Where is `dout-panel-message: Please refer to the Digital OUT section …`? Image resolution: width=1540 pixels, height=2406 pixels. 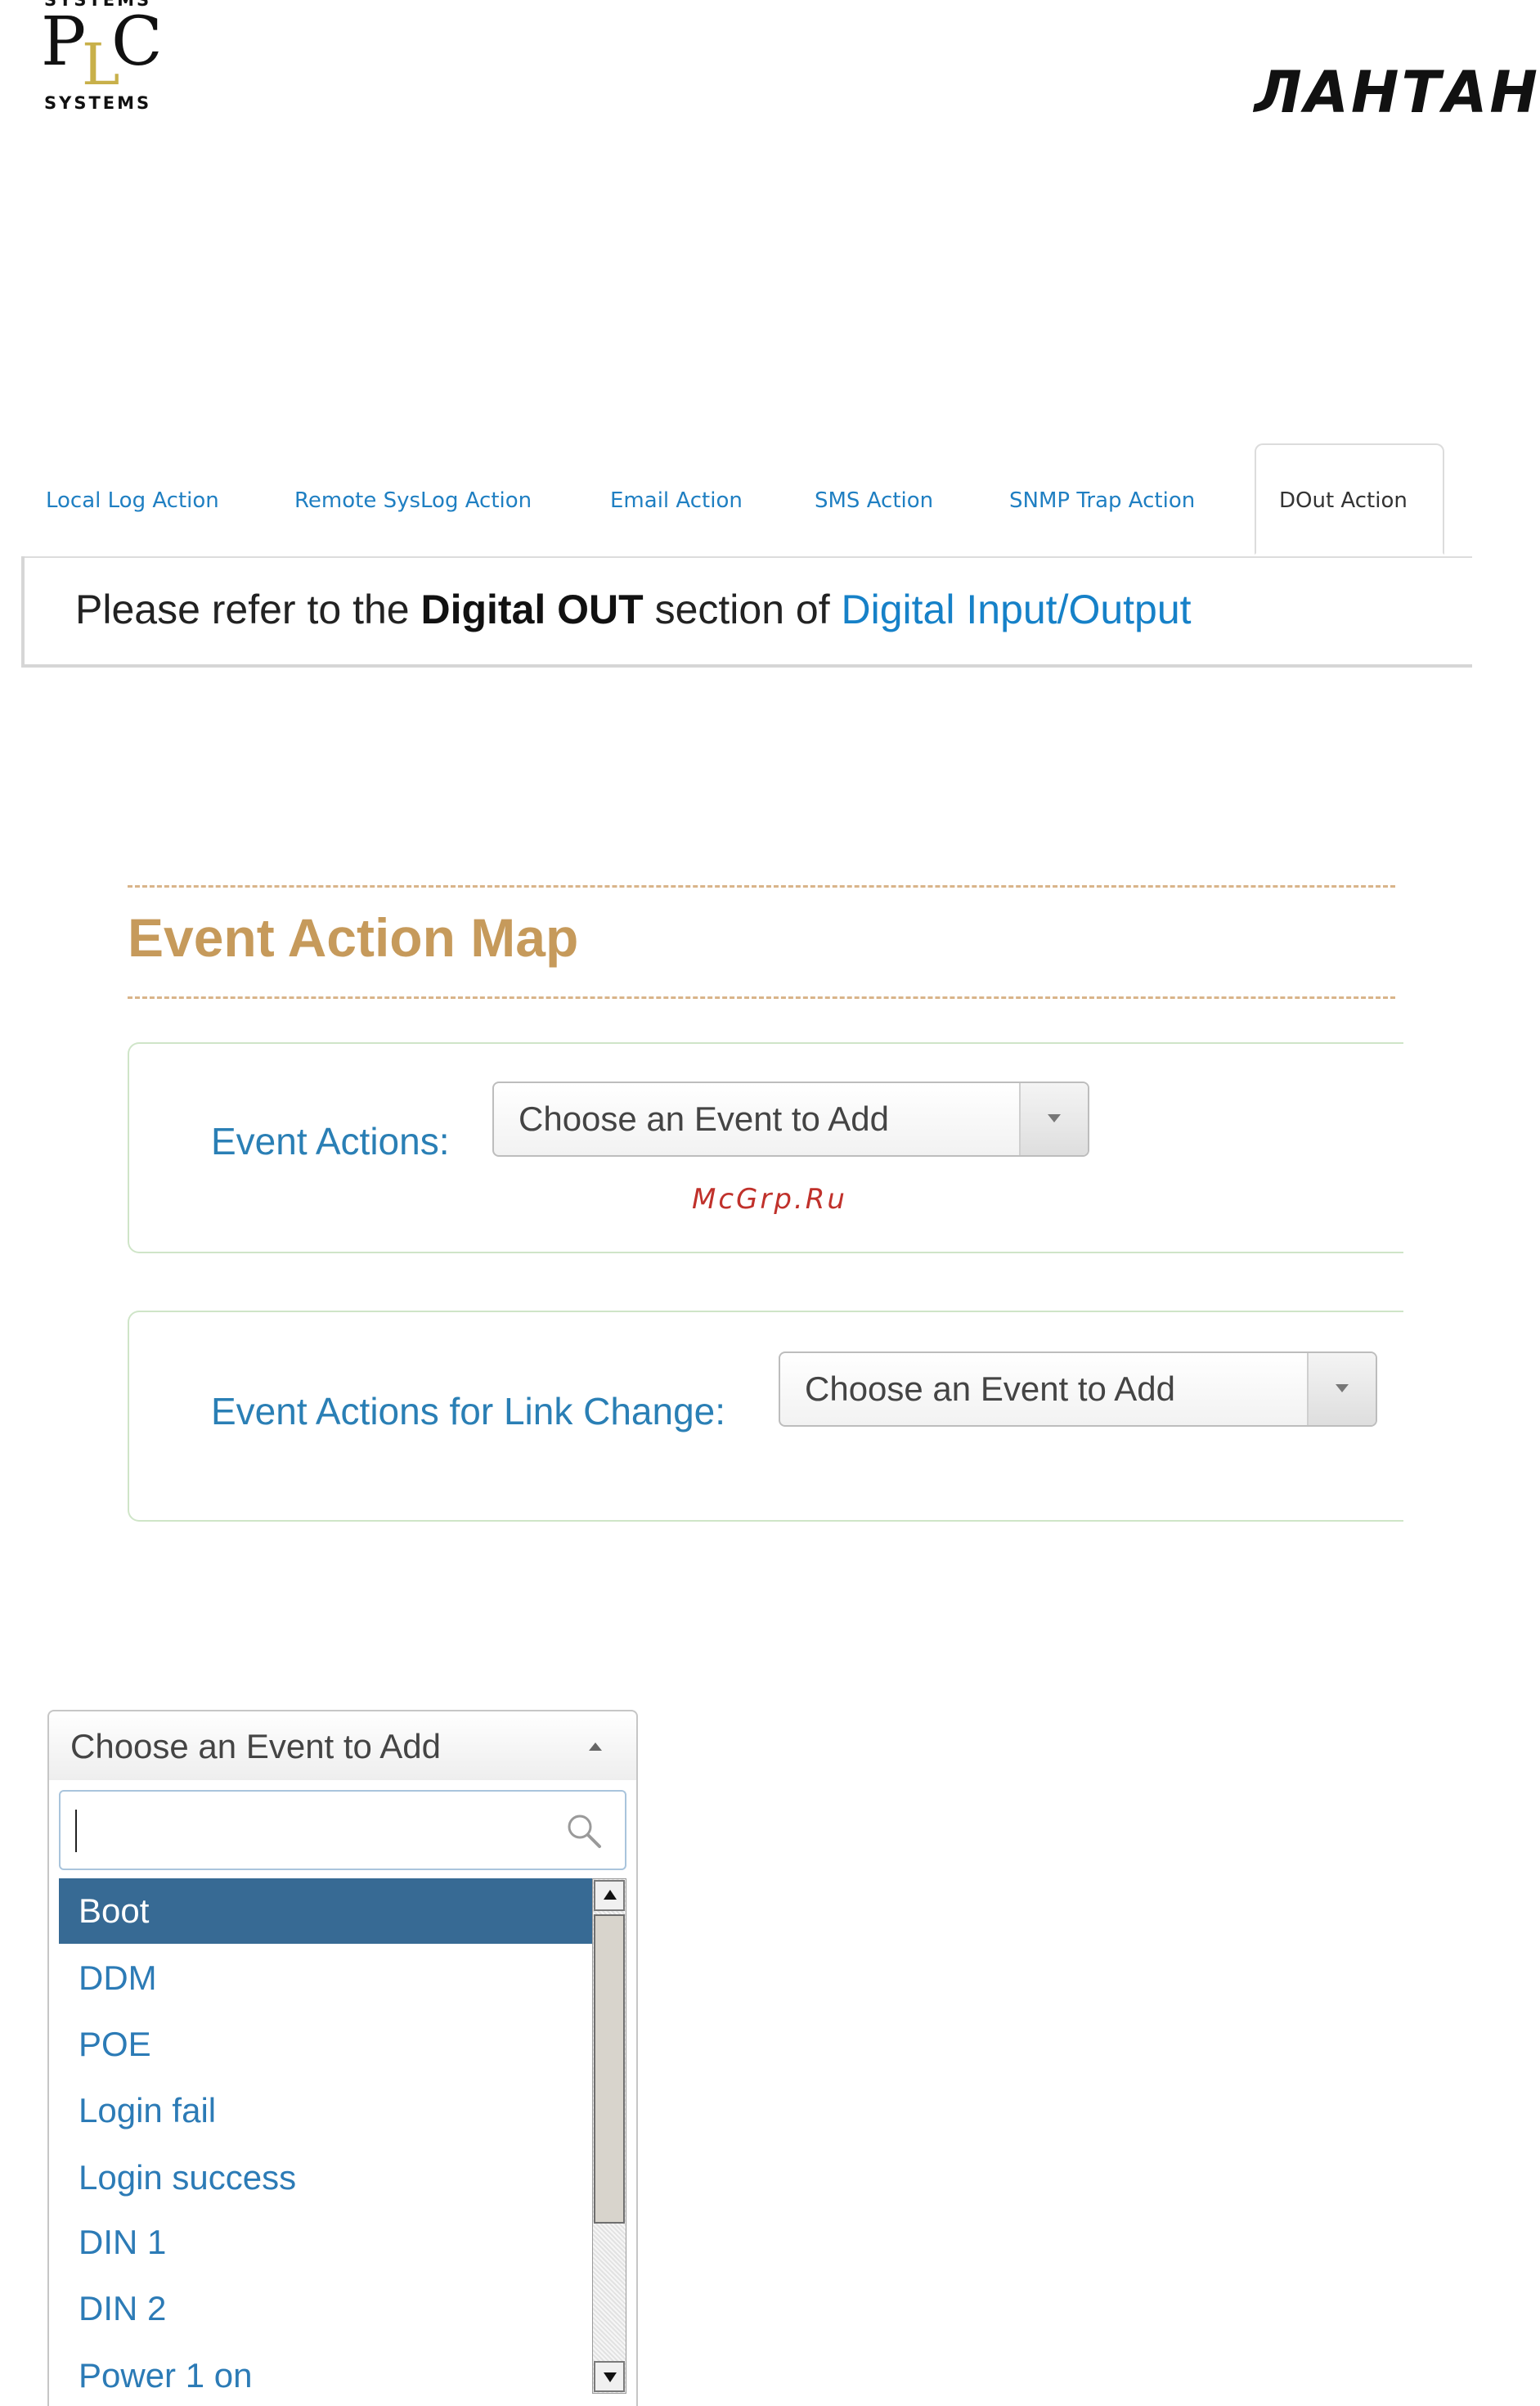
dout-panel-message: Please refer to the Digital OUT section … is located at coordinates (633, 609).